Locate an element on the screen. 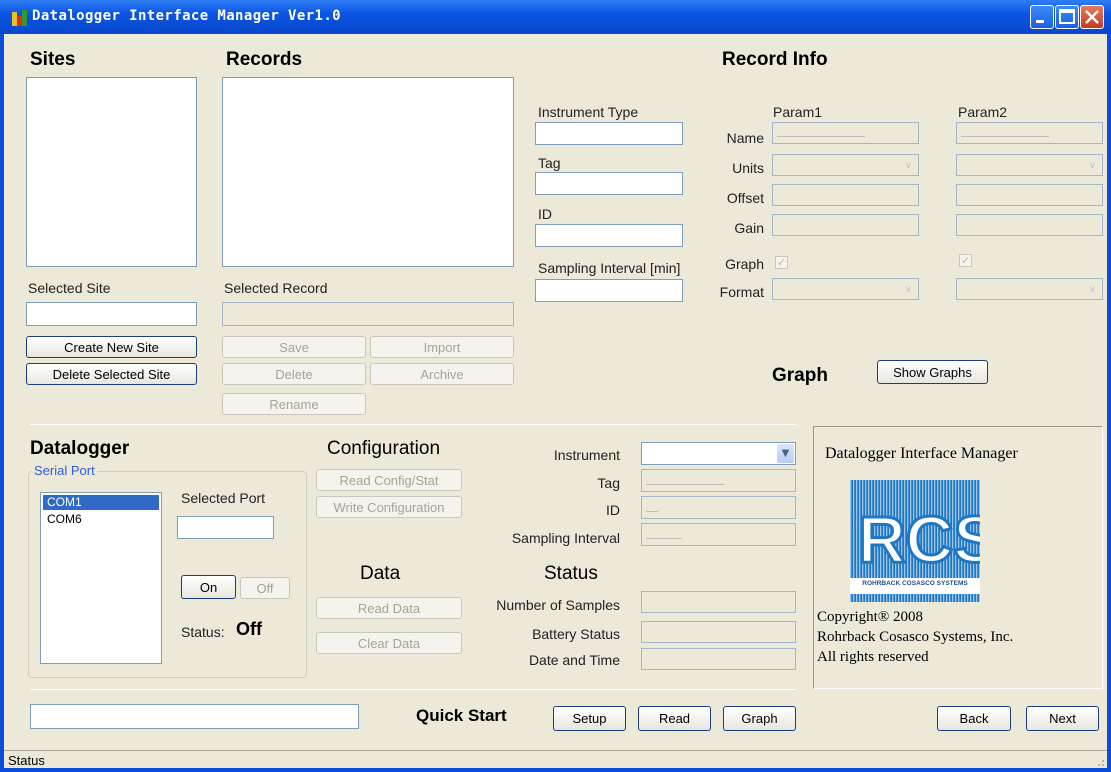 This screenshot has height=772, width=1111. clear-data-button: Clear Data is located at coordinates (389, 643).